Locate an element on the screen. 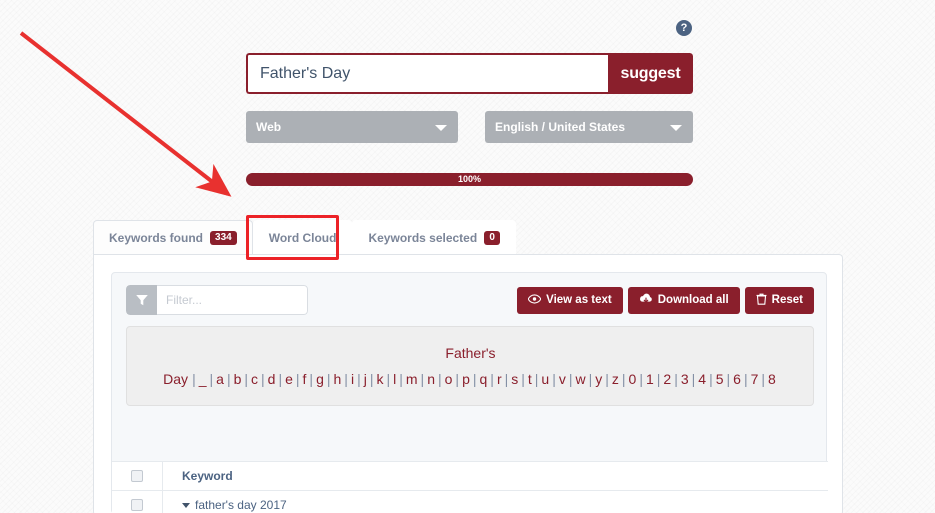 Image resolution: width=935 pixels, height=513 pixels. word-cloud-letter-link-h: h is located at coordinates (338, 379).